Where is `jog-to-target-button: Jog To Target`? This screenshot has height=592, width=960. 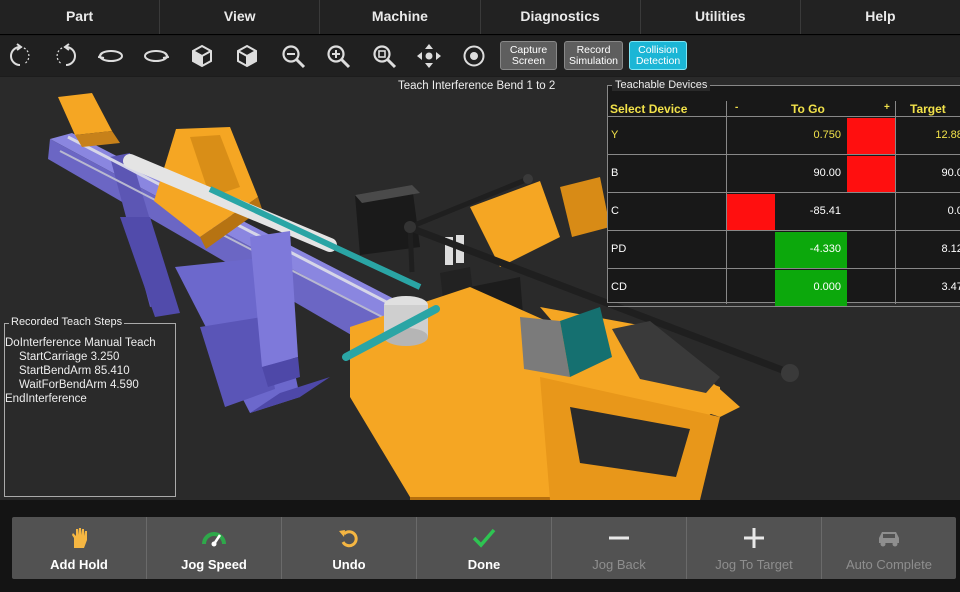
jog-to-target-button: Jog To Target is located at coordinates (754, 548).